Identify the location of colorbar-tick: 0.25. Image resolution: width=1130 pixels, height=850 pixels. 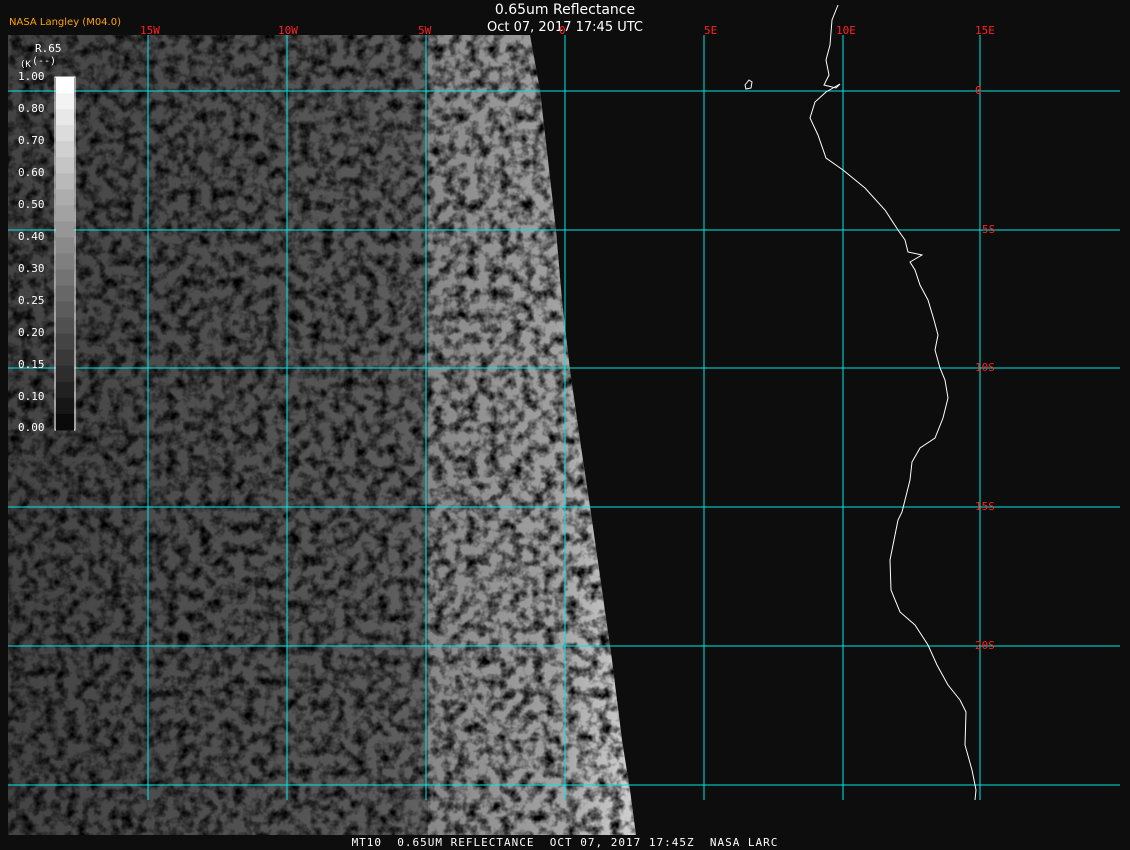
(31, 300).